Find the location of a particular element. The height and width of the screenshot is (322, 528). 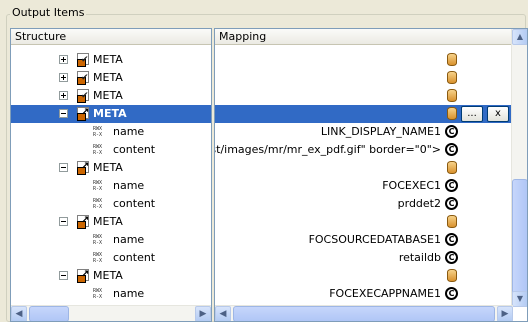

mapping-vertical-scrollbar: ▲ ▼ is located at coordinates (519, 168).